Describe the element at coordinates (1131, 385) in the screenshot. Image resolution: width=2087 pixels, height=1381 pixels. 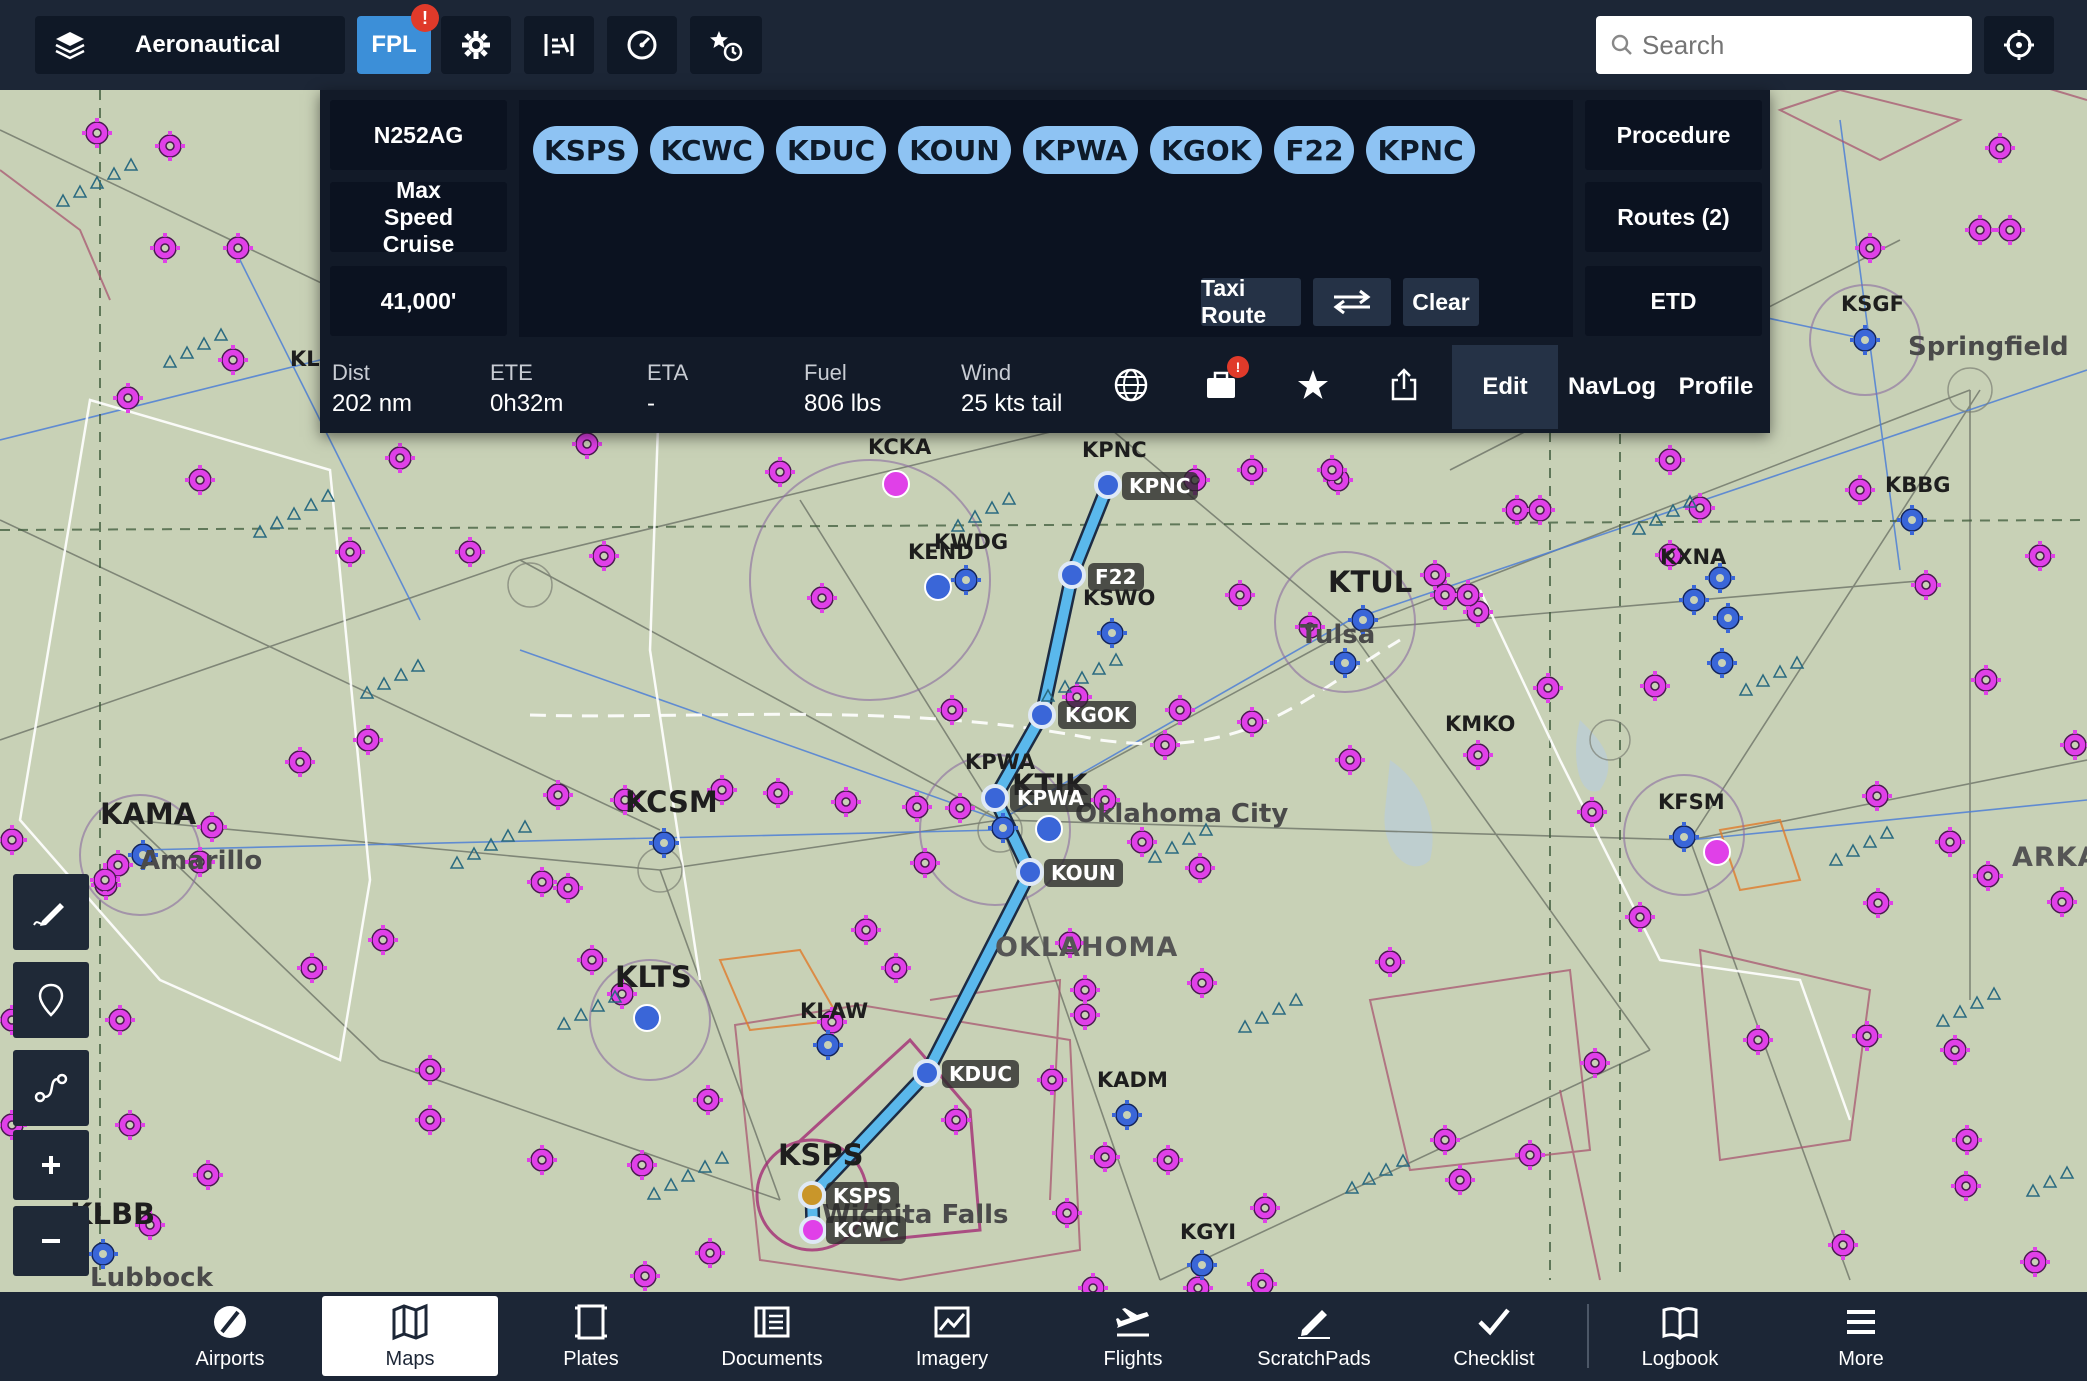
I see `globe-button` at that location.